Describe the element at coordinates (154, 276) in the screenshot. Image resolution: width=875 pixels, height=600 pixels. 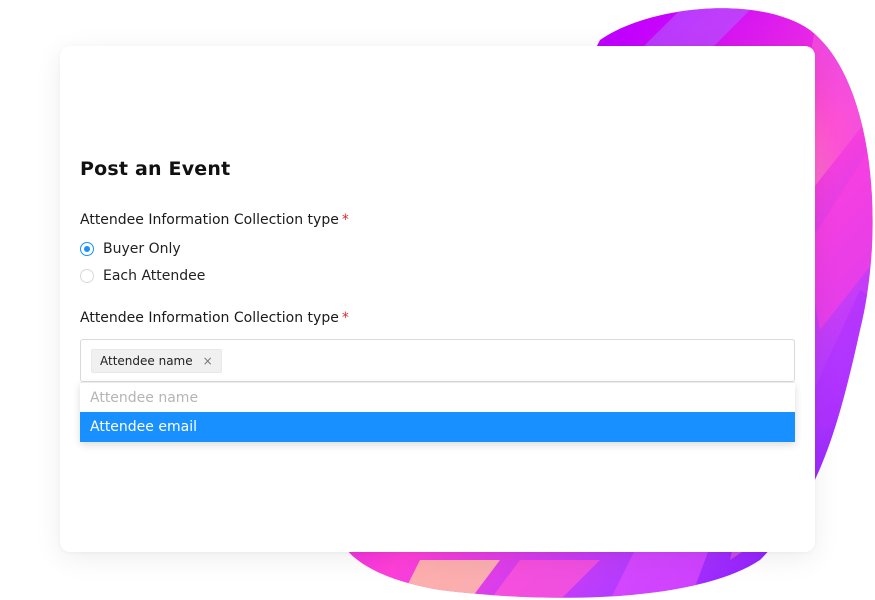
I see `radio-label: Each Attendee` at that location.